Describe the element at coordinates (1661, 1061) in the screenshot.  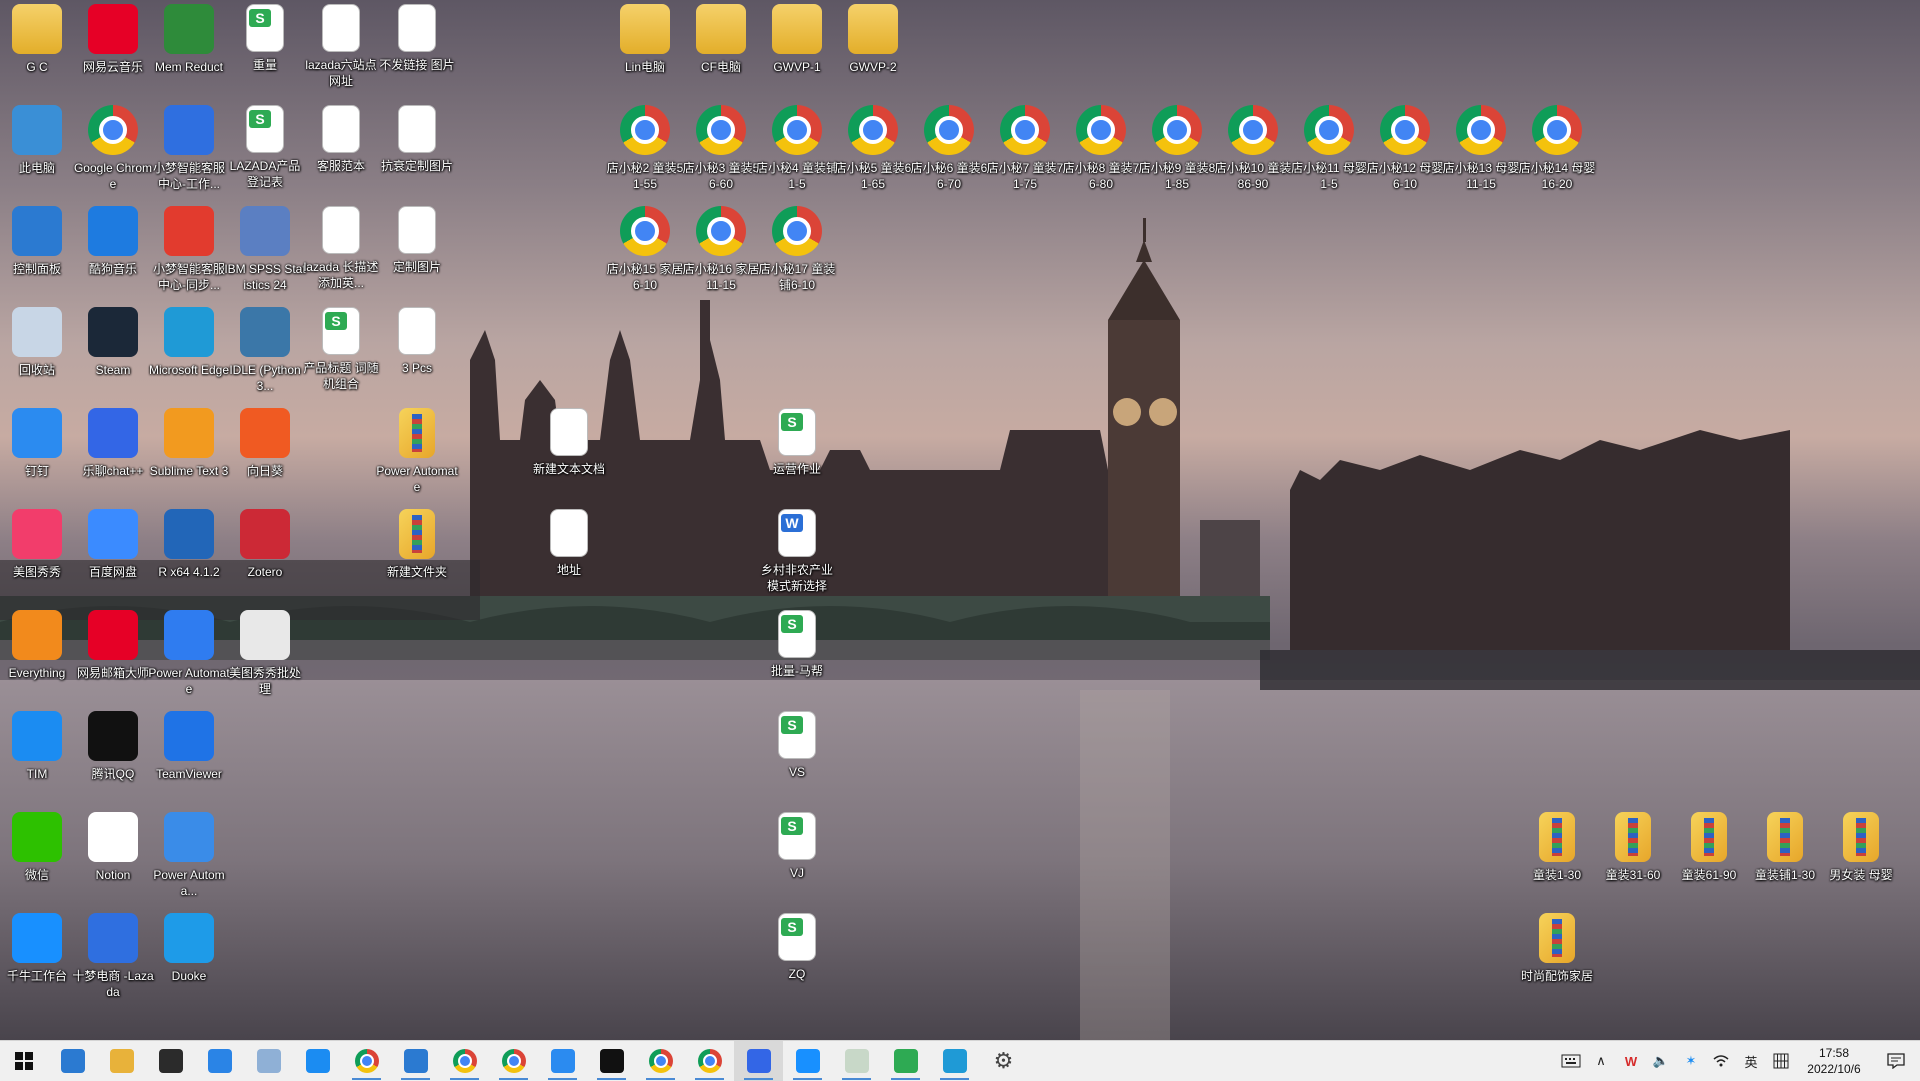
I see `volume-icon: 🔈` at that location.